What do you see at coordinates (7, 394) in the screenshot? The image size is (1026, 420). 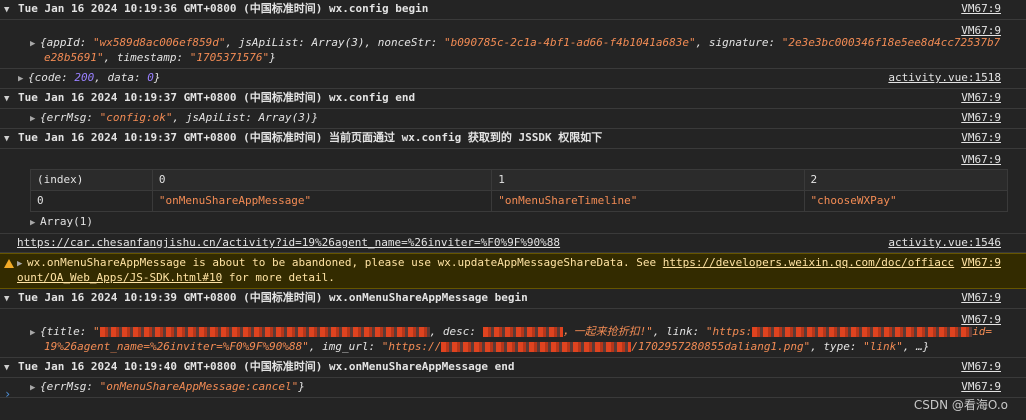 I see `console-prompt-icon: ›` at bounding box center [7, 394].